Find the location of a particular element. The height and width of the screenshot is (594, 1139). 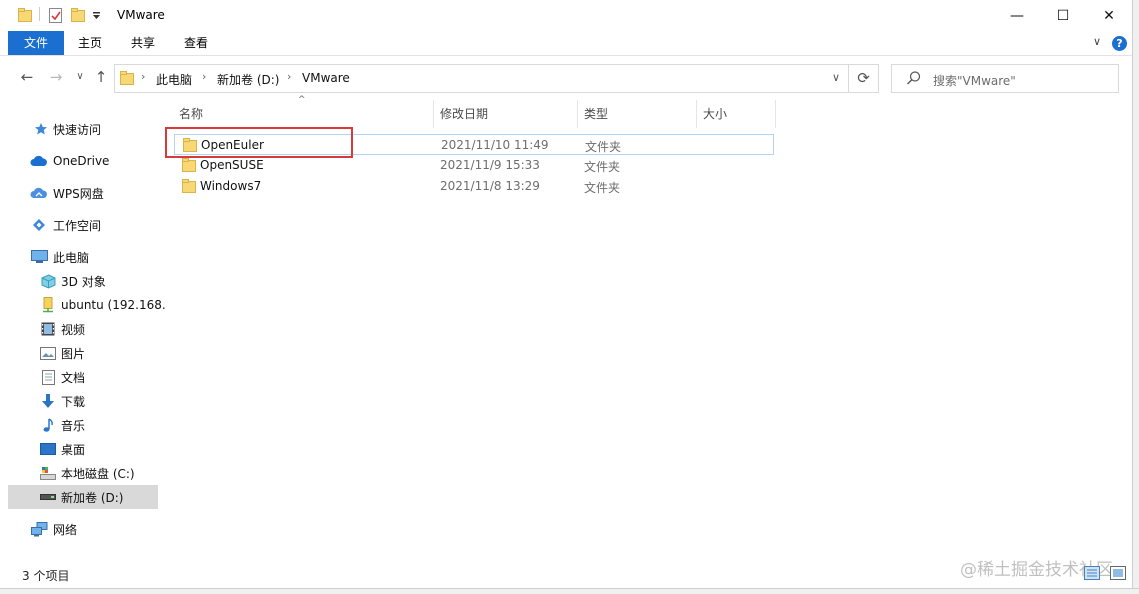

network-drive-icon is located at coordinates (48, 305).